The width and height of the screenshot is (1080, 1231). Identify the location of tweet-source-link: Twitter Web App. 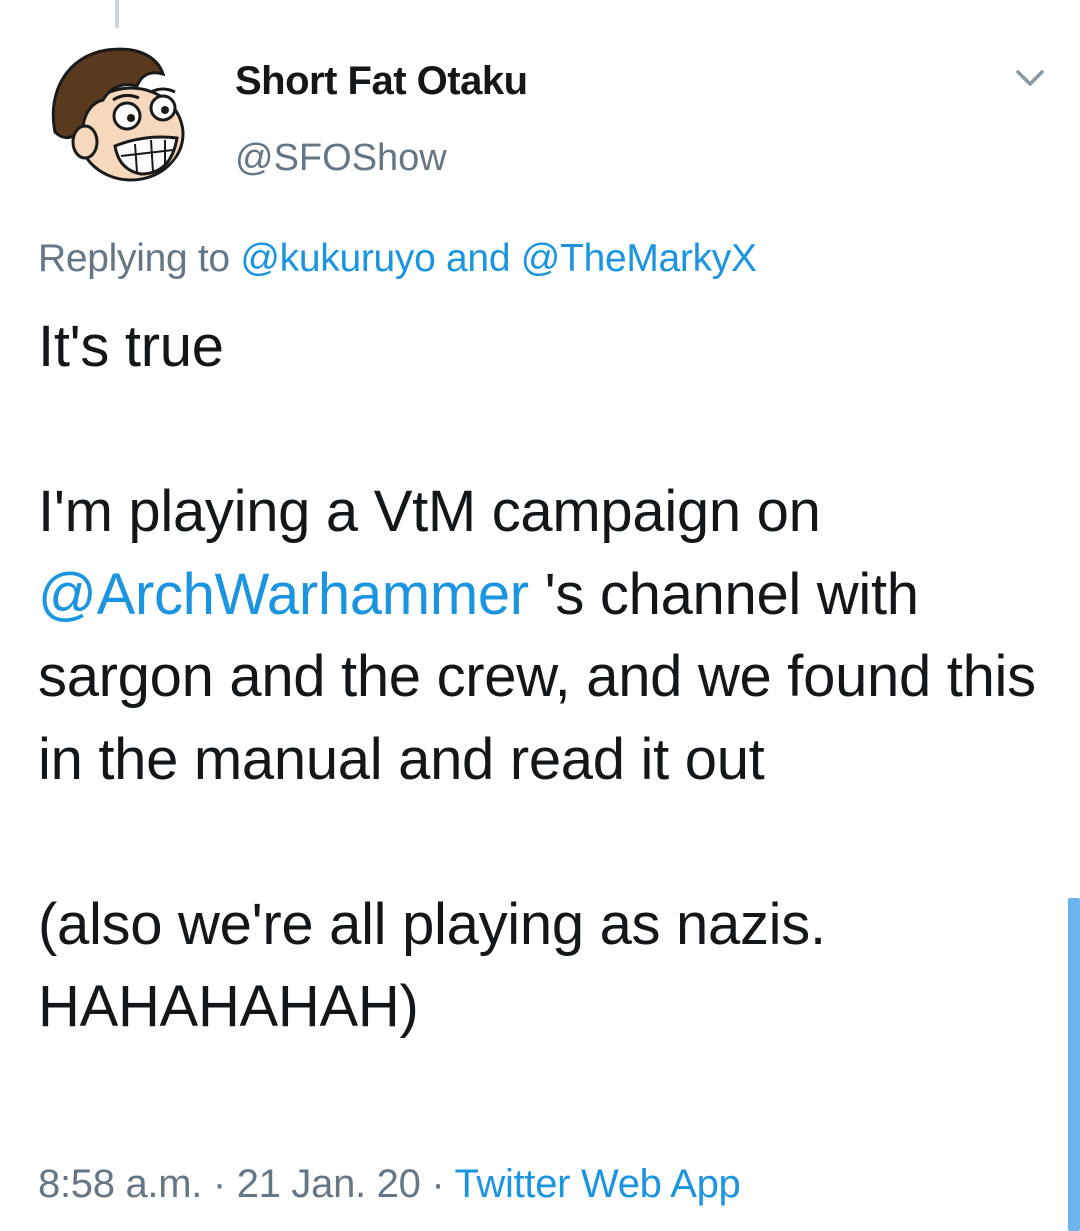
(597, 1184).